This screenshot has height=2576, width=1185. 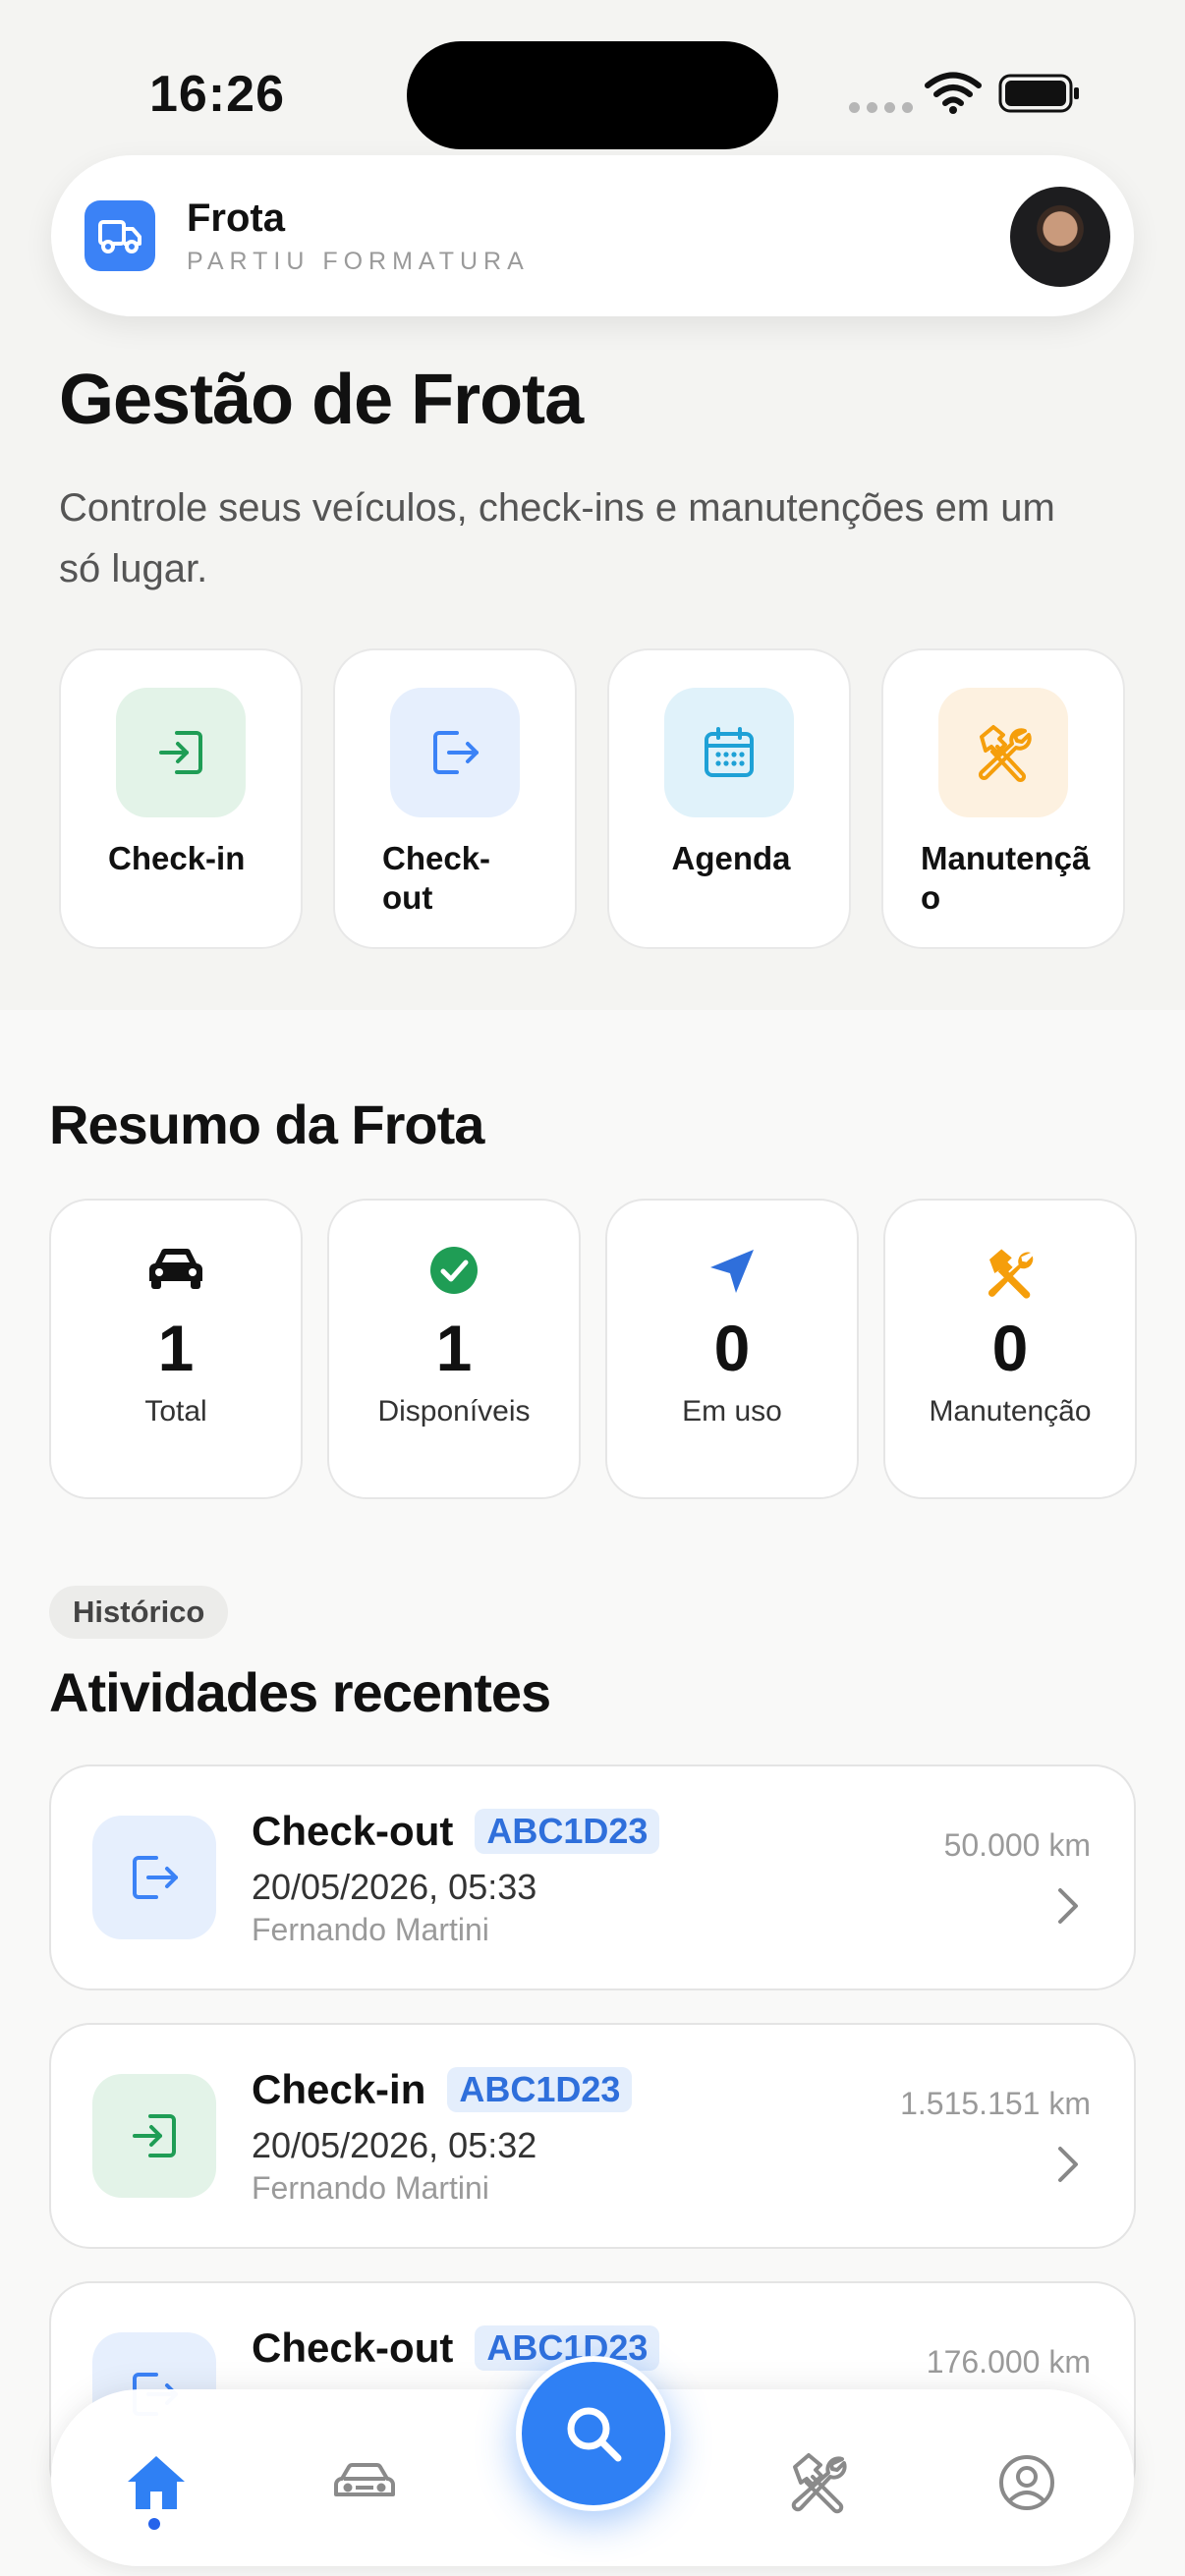 I want to click on stat-label: Manutenção, so click(x=1010, y=1411).